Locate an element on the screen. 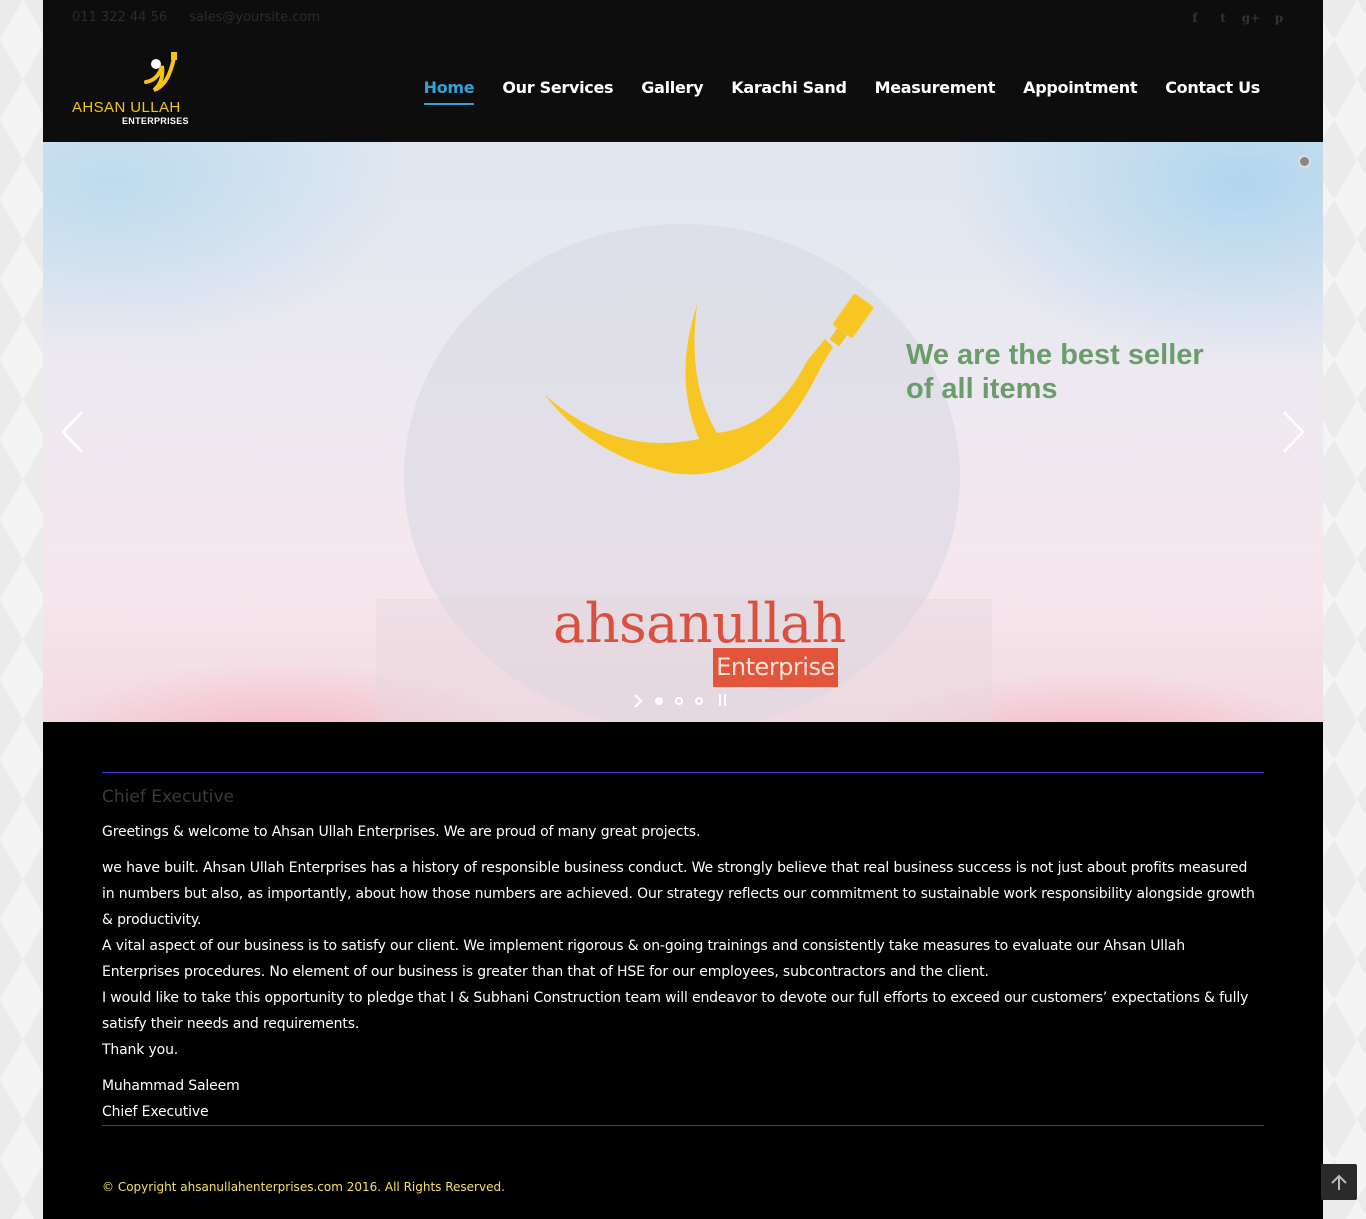  slide-brand-name: ahsanullah is located at coordinates (699, 623).